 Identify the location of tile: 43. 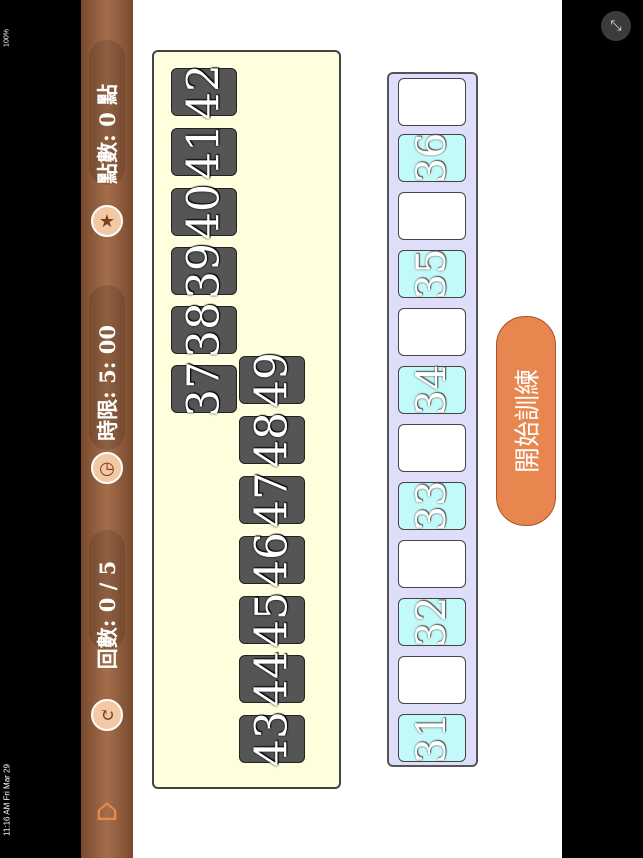
(272, 739).